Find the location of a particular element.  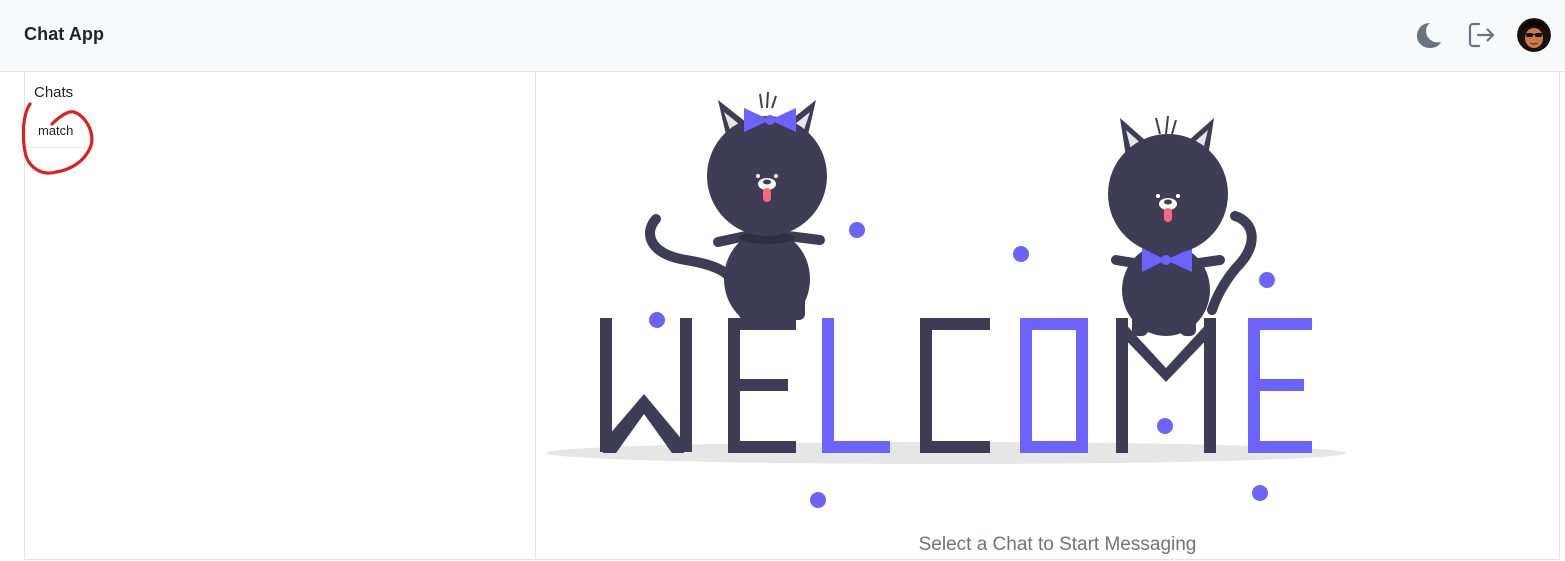

letter-e-accent is located at coordinates (1280, 385).